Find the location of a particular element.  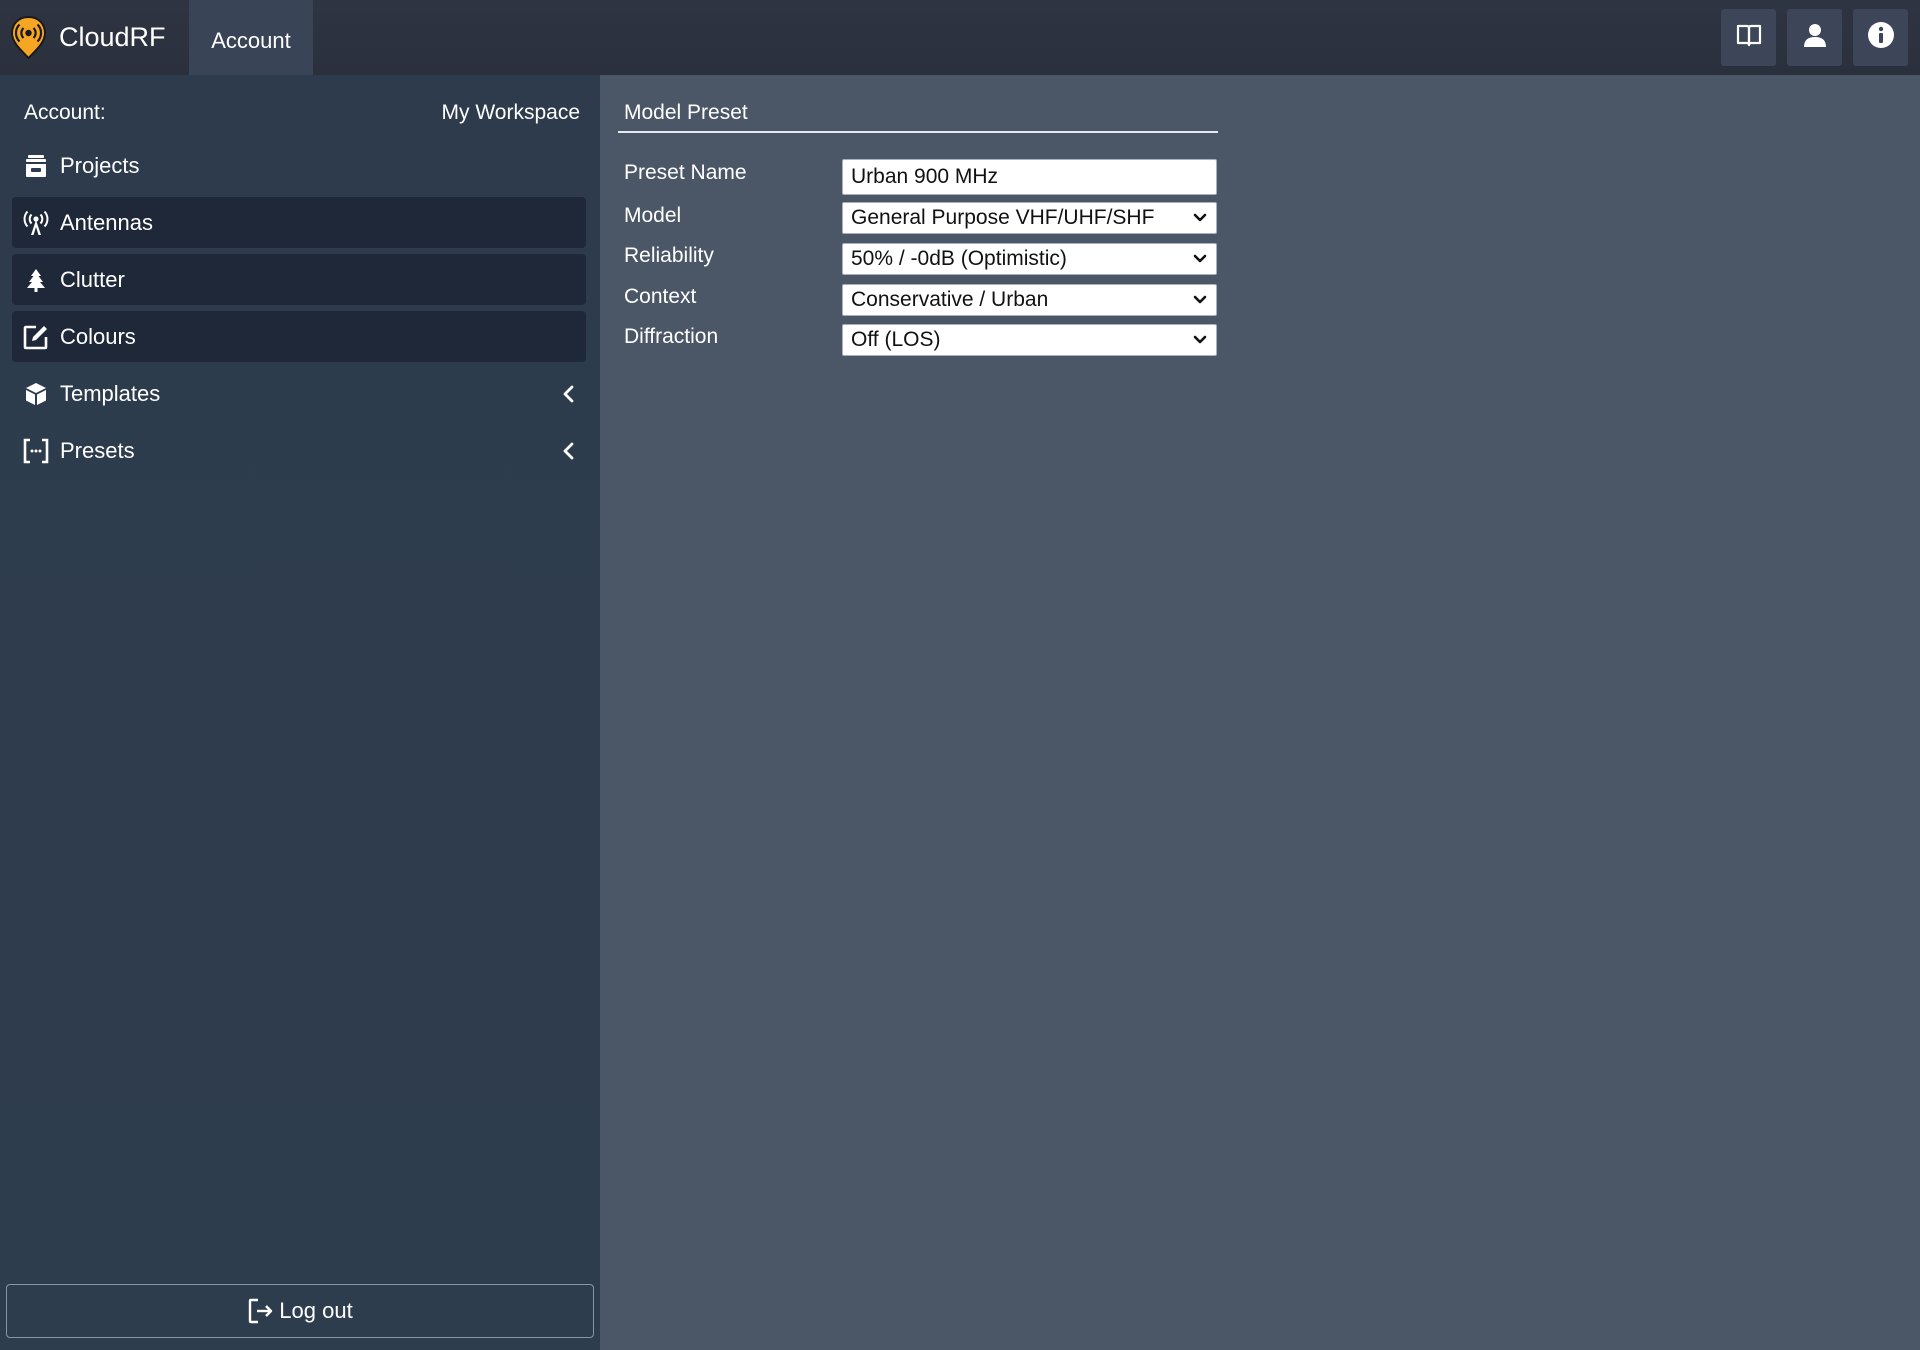

user-icon is located at coordinates (1815, 37).